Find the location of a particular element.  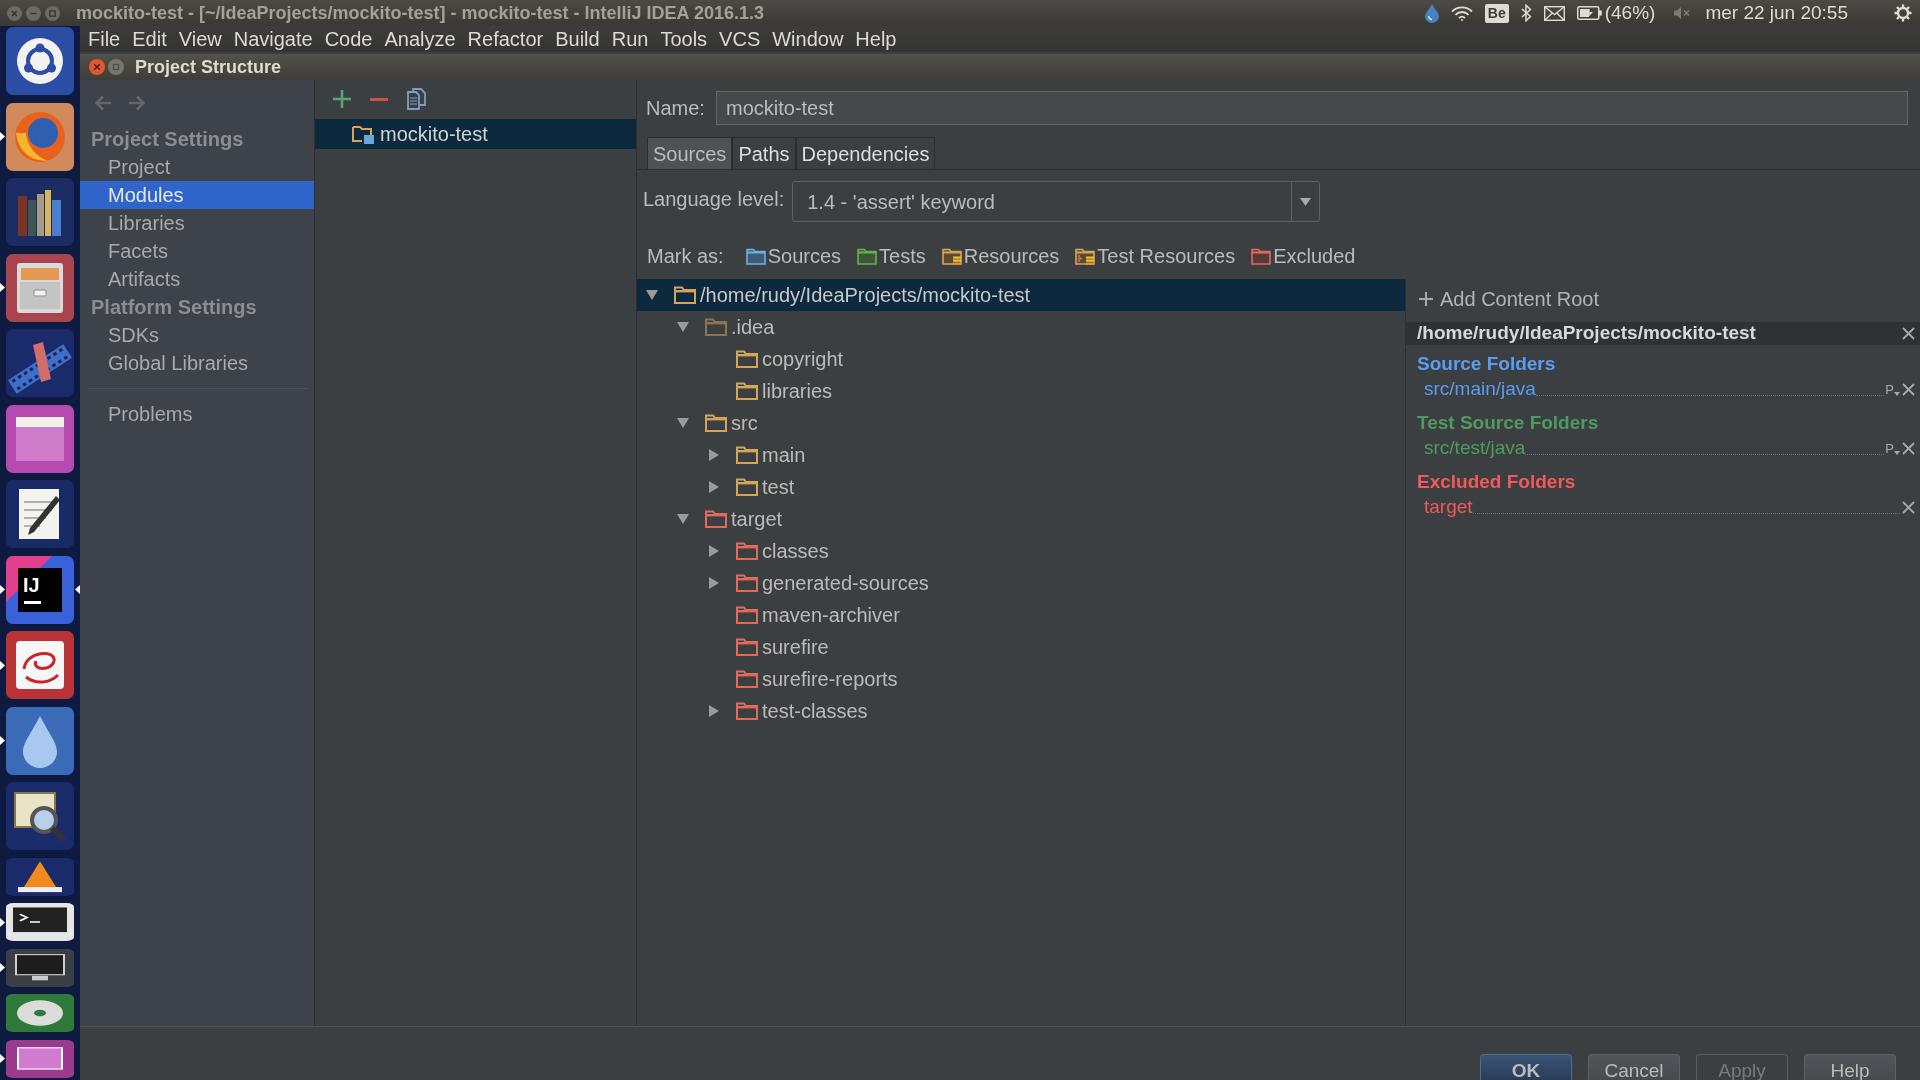

menu-item: View is located at coordinates (200, 39).